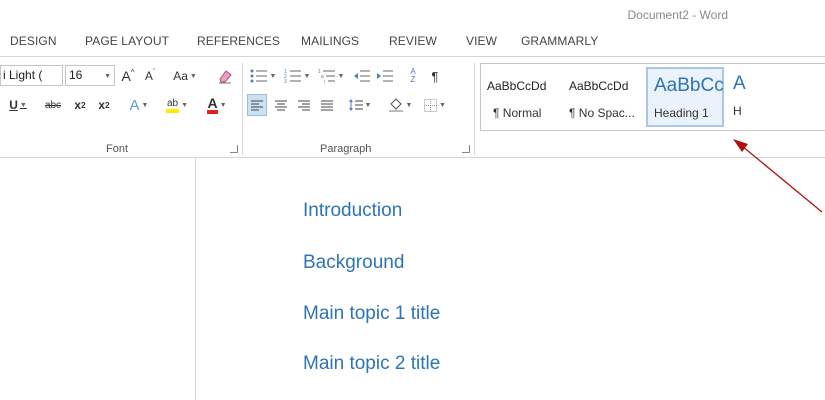 Image resolution: width=825 pixels, height=400 pixels. I want to click on annotation-arrow, so click(778, 176).